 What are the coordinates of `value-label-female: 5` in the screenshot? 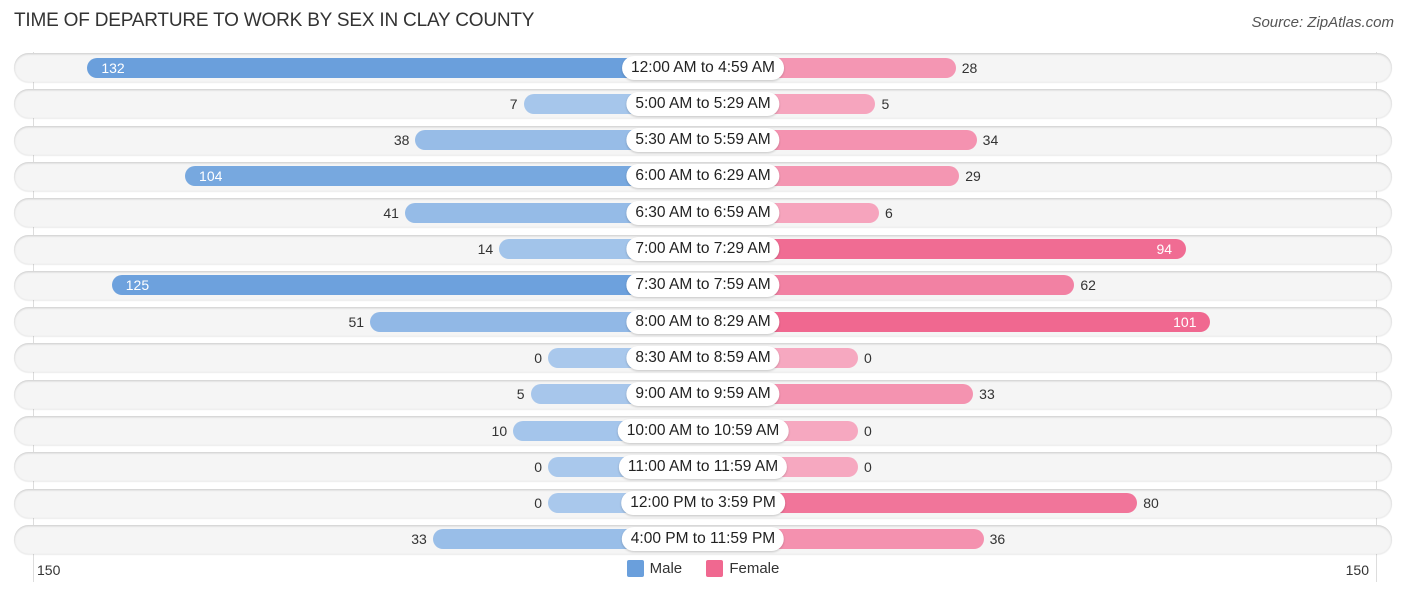 It's located at (885, 103).